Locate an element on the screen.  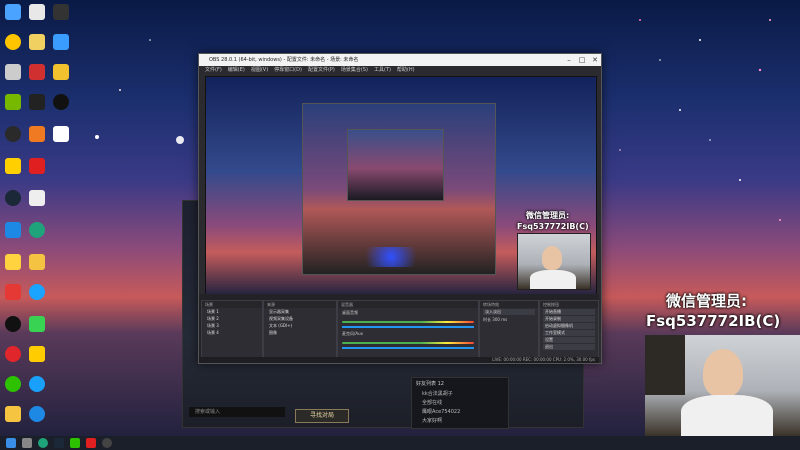
menu-docks: 停靠窗口(D) is located at coordinates (288, 70).